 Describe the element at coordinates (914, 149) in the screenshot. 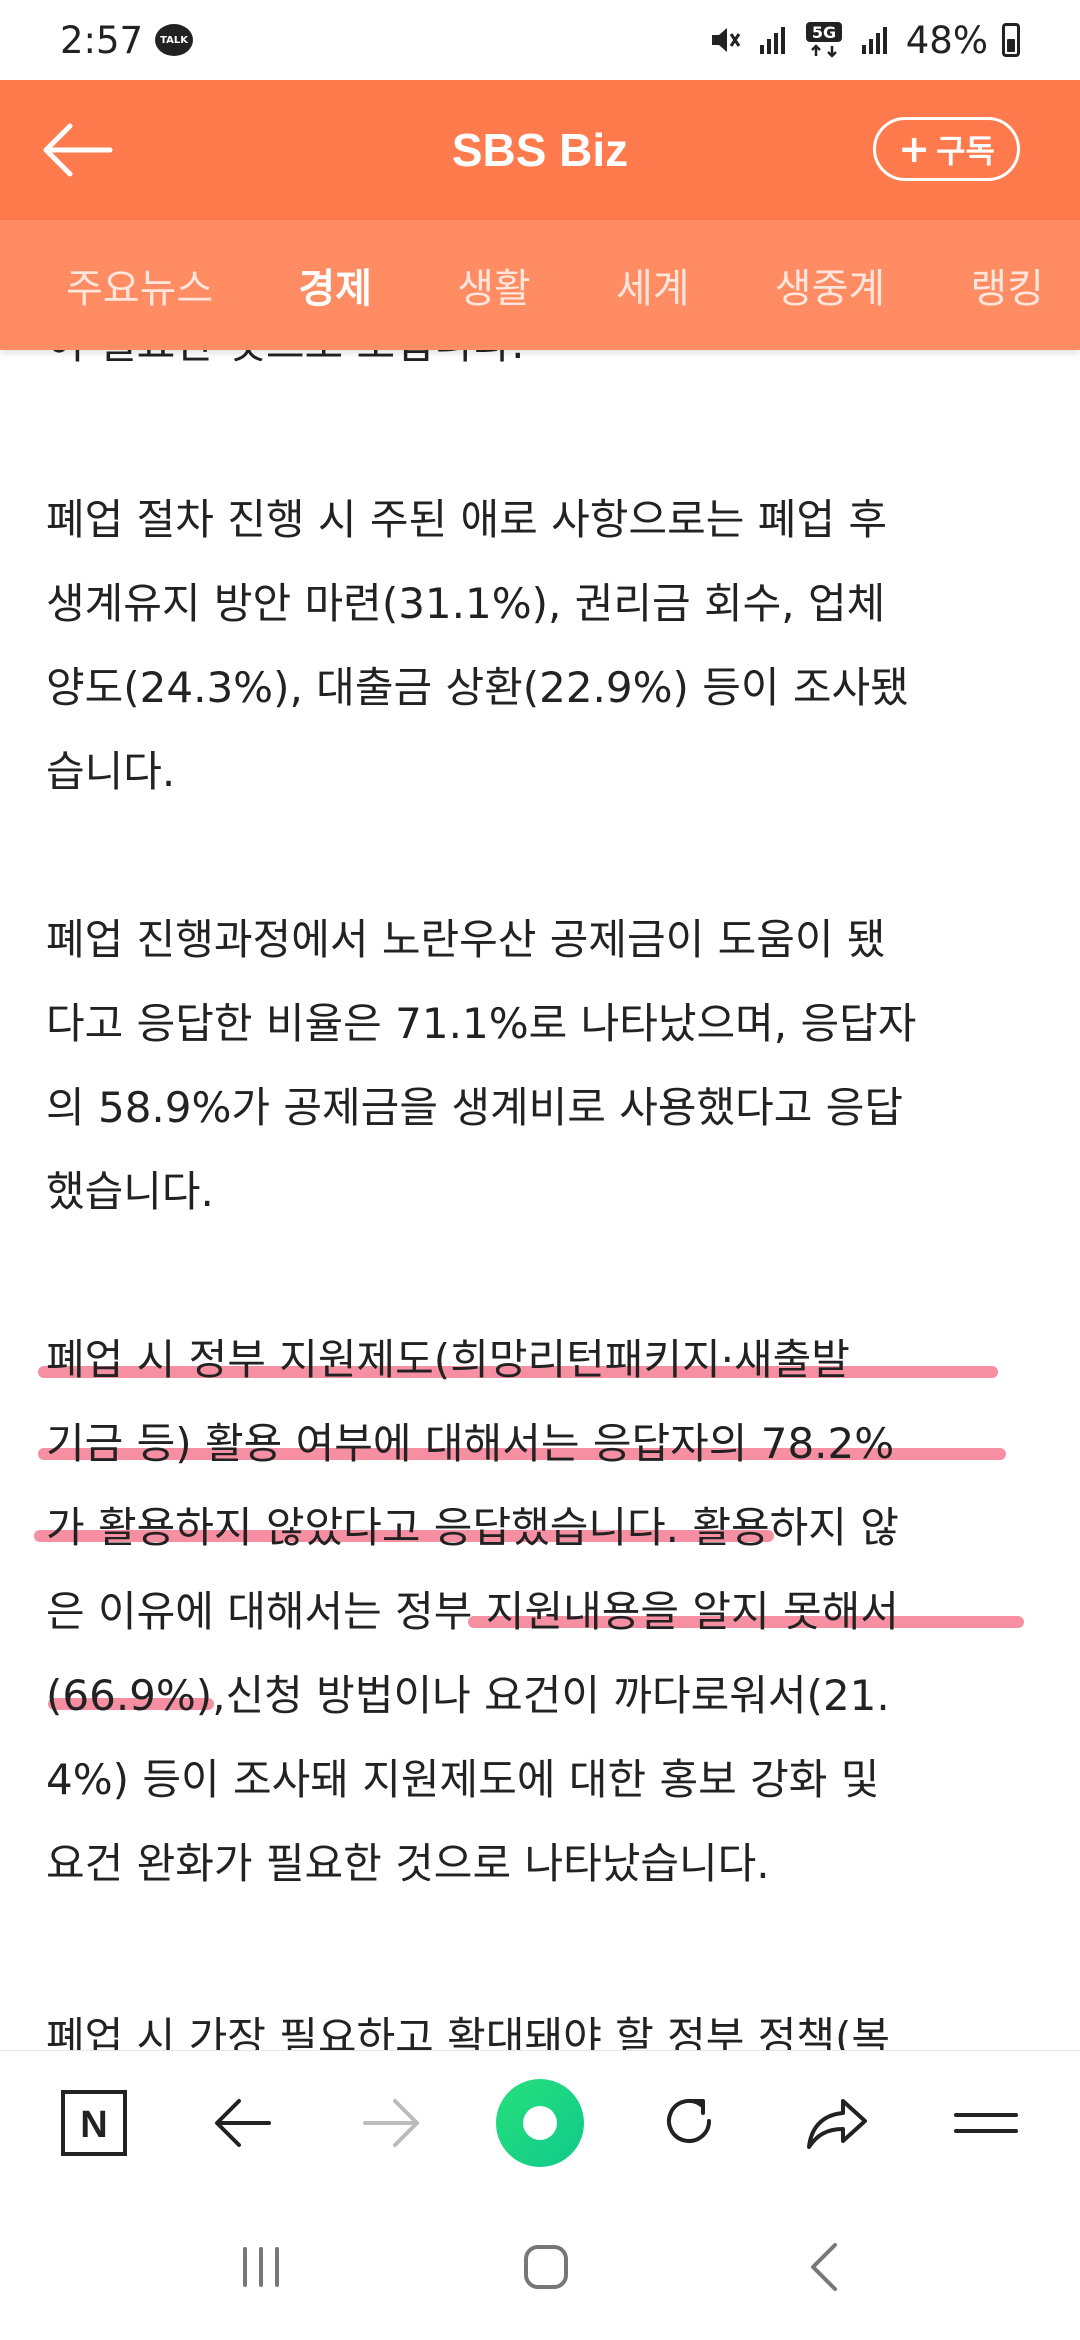

I see `plus-icon: +` at that location.